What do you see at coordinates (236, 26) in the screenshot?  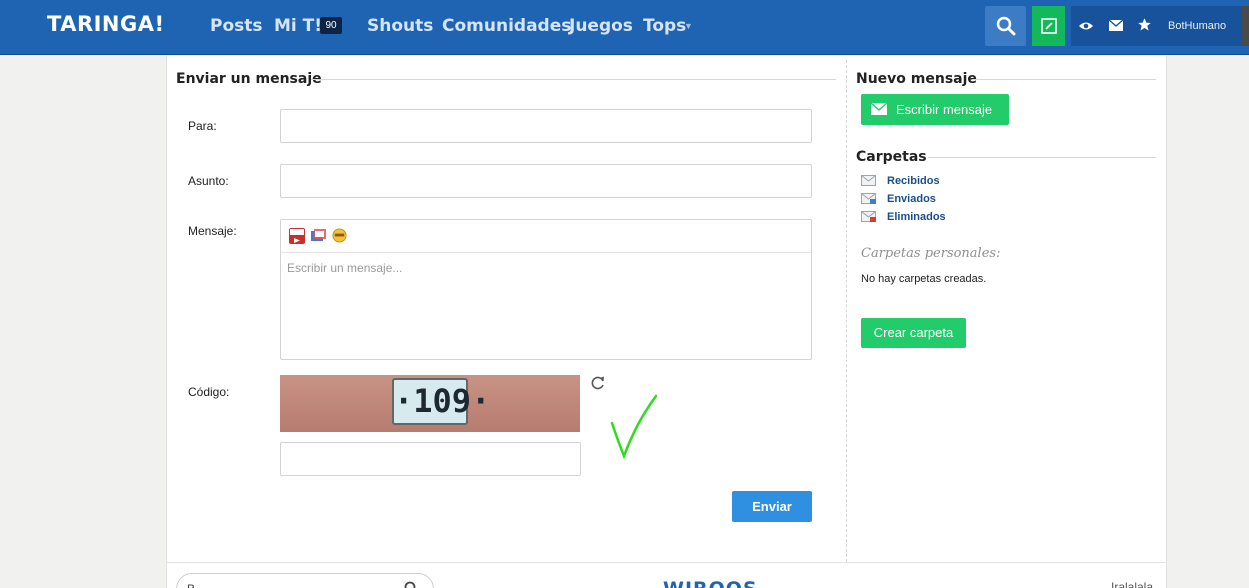 I see `nav-posts: Posts` at bounding box center [236, 26].